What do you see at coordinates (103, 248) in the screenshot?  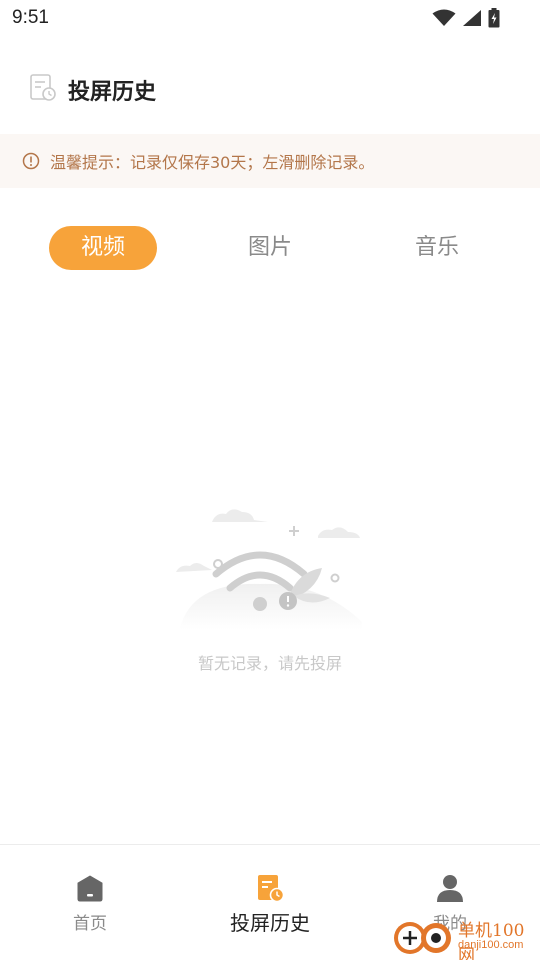 I see `tab-video: 视频` at bounding box center [103, 248].